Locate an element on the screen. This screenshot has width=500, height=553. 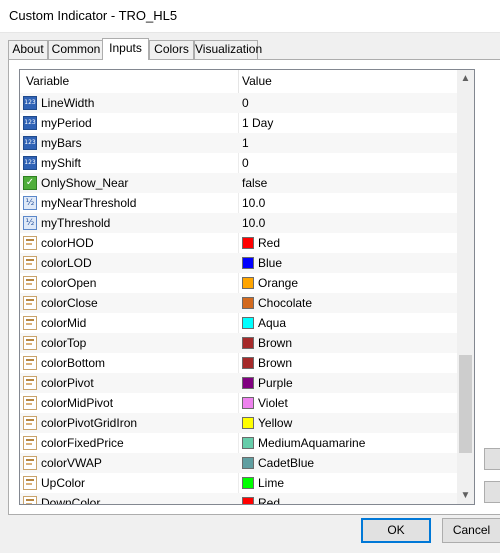
vertical-scrollbar: ▲ ▼ is located at coordinates (465, 287).